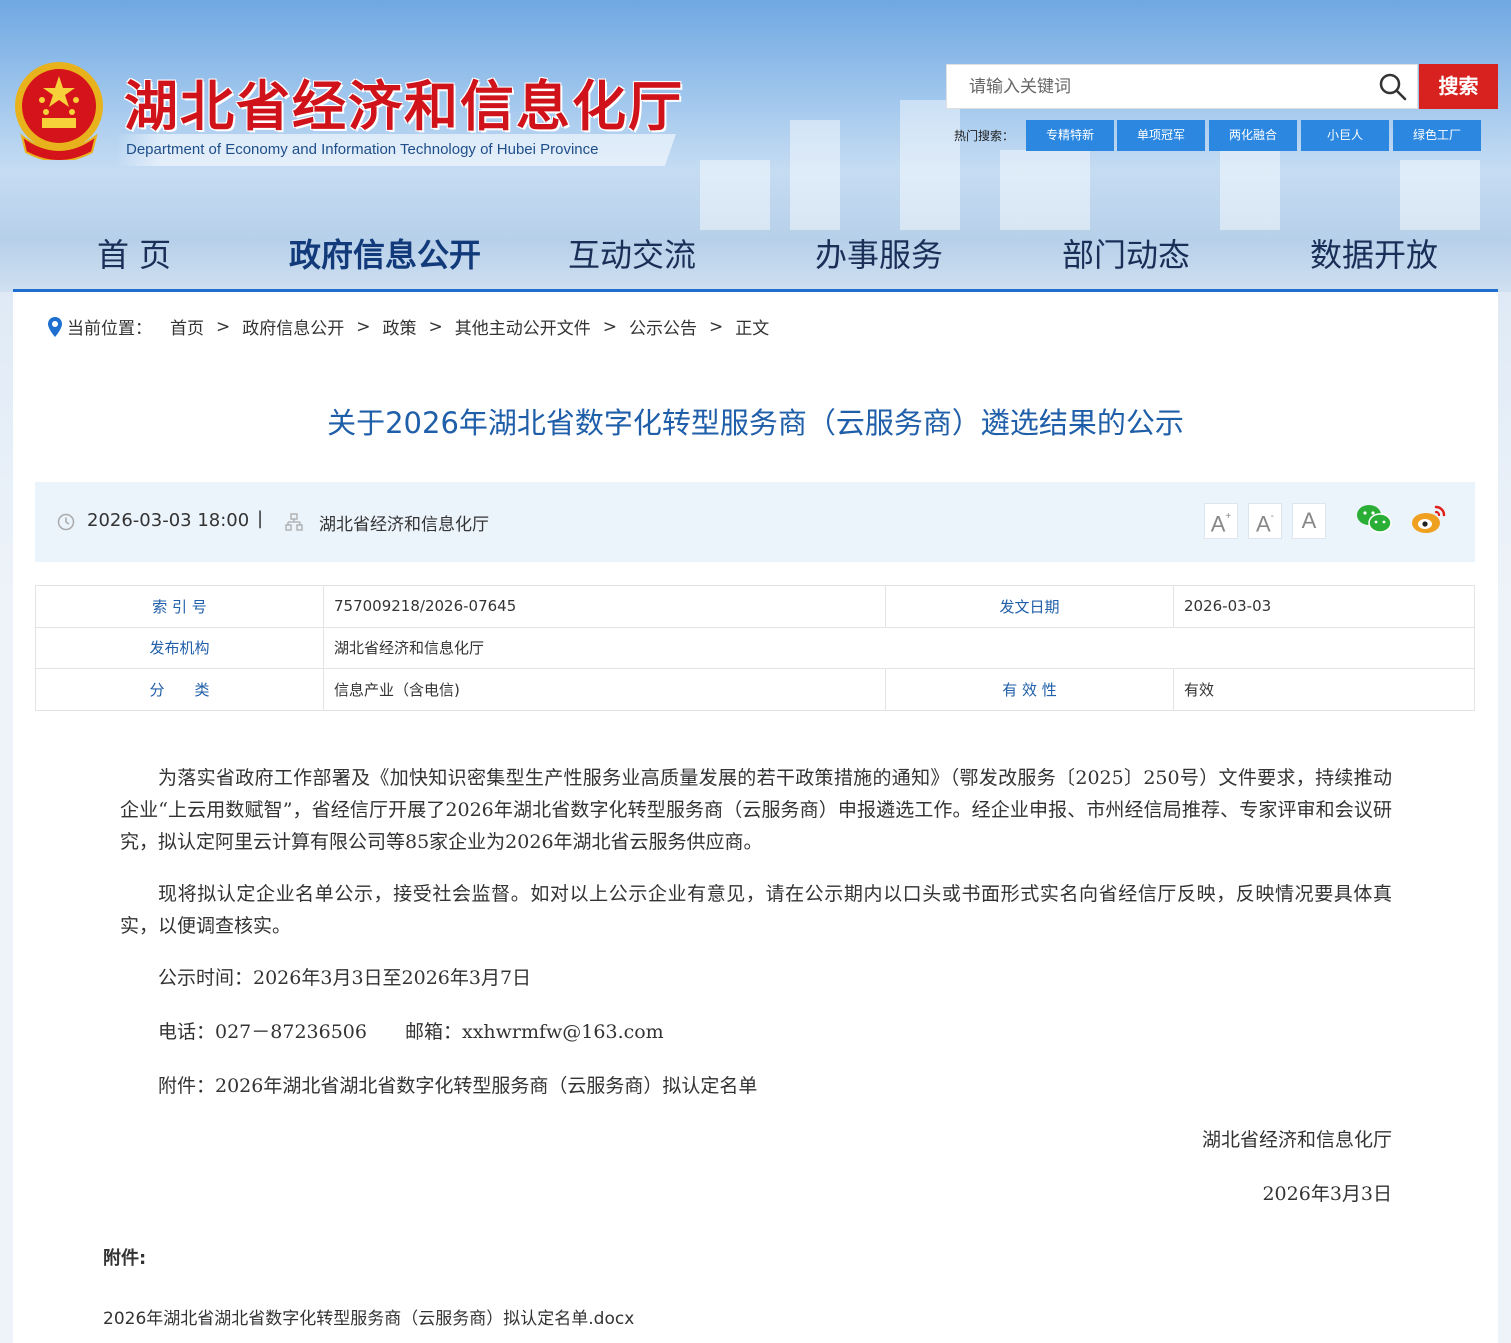  I want to click on breadcrumb-label: 当前位置：, so click(109, 329).